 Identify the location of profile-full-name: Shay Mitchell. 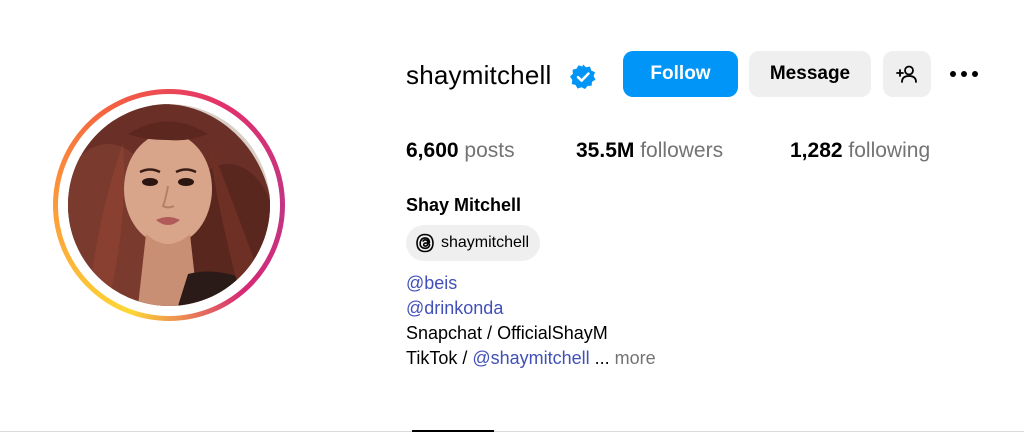
(464, 205).